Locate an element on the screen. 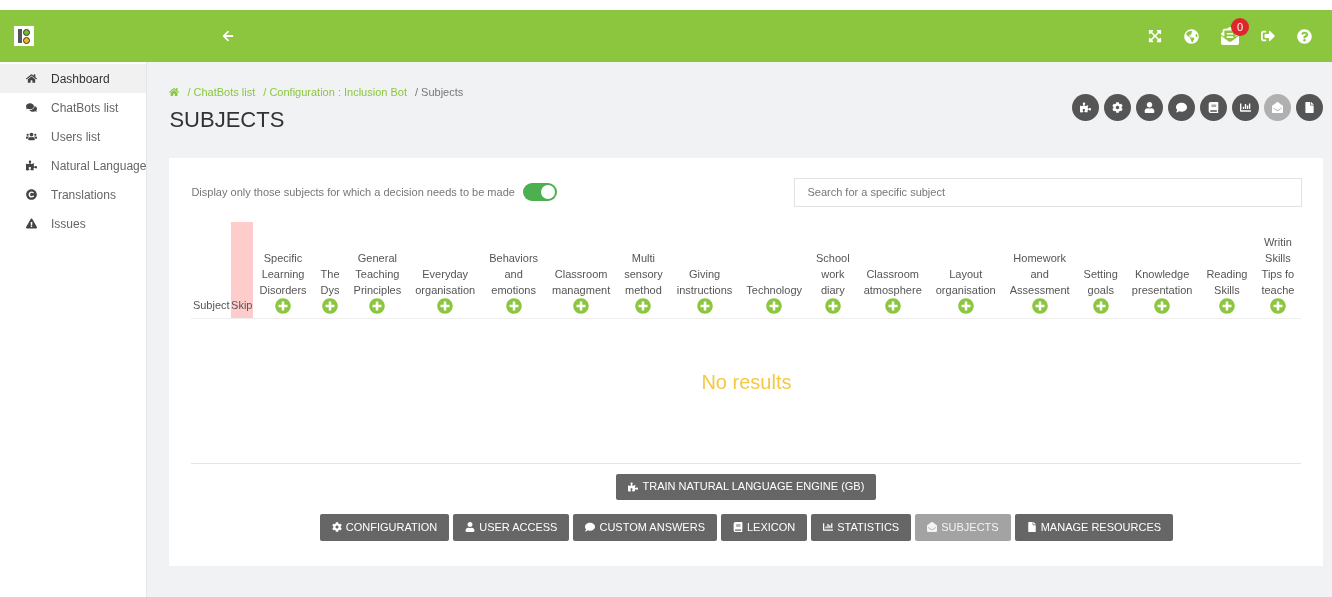 Image resolution: width=1332 pixels, height=597 pixels. column-header: Setting goals is located at coordinates (1100, 282).